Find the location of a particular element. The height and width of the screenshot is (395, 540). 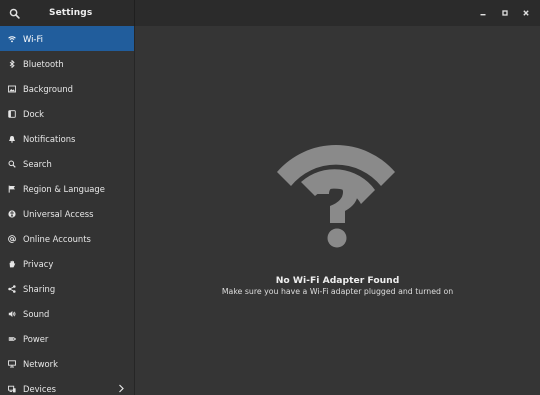

sidebar-item-label: Dock is located at coordinates (34, 113).